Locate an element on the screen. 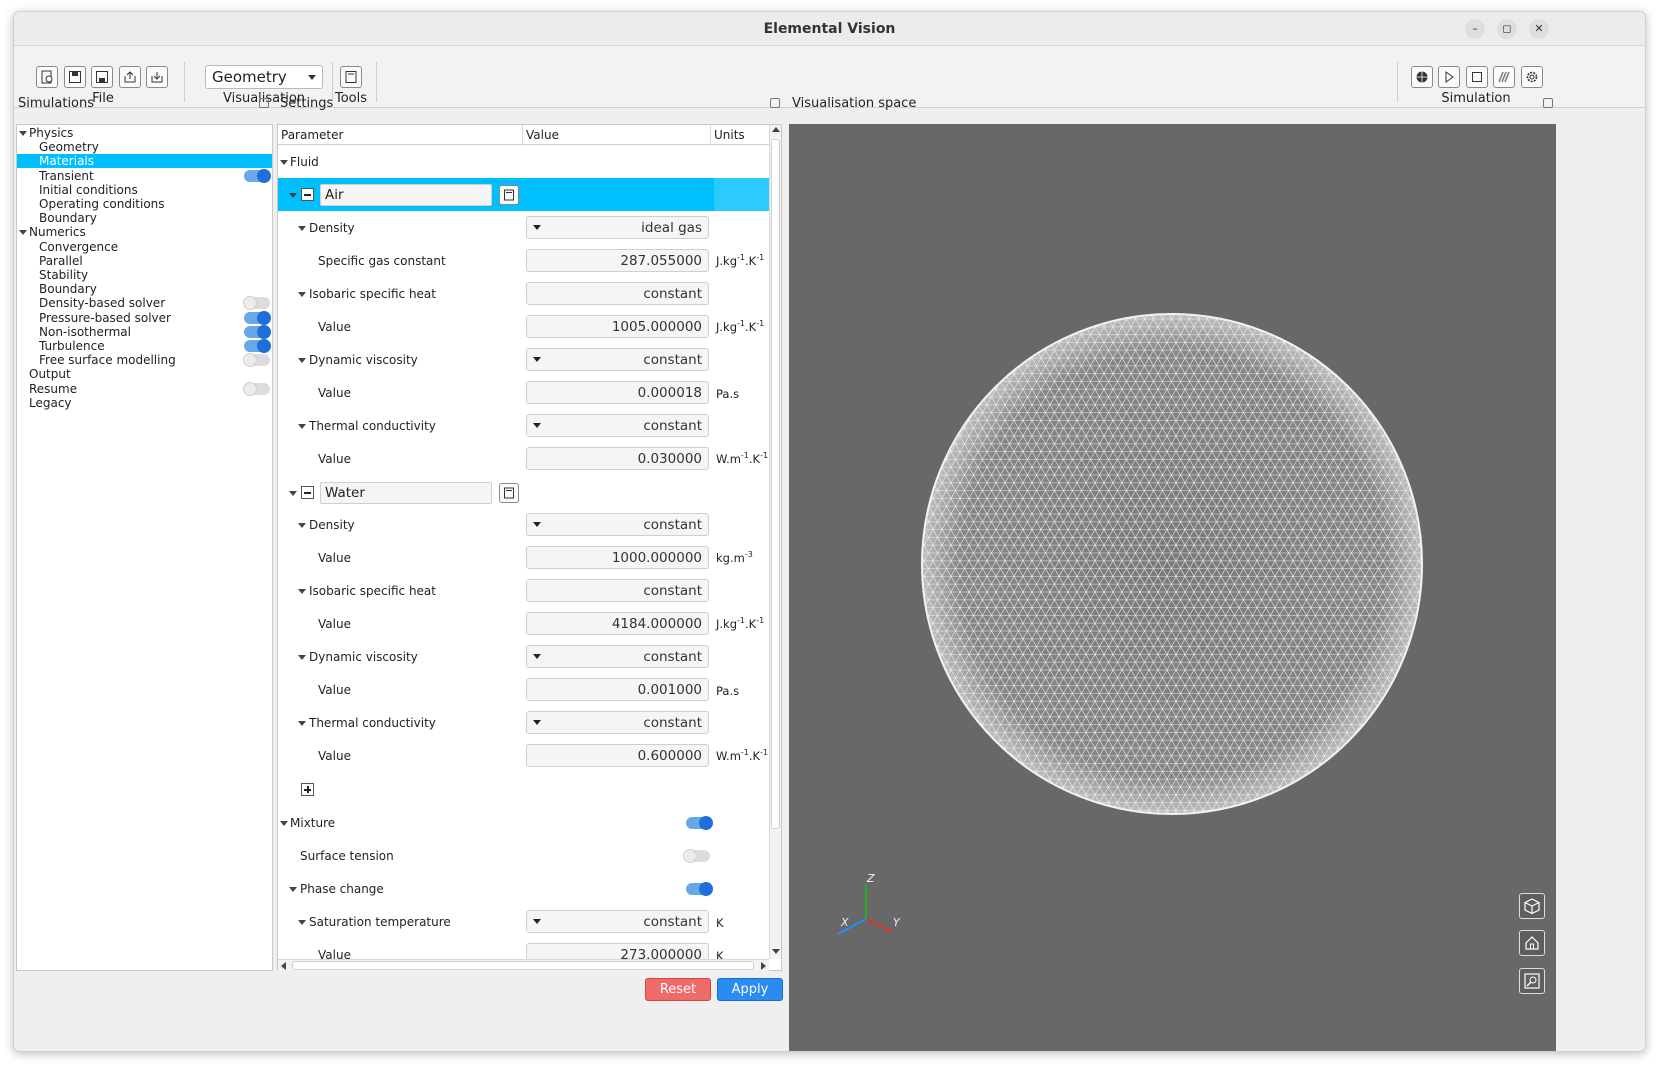  material-name-field: Water is located at coordinates (406, 493).